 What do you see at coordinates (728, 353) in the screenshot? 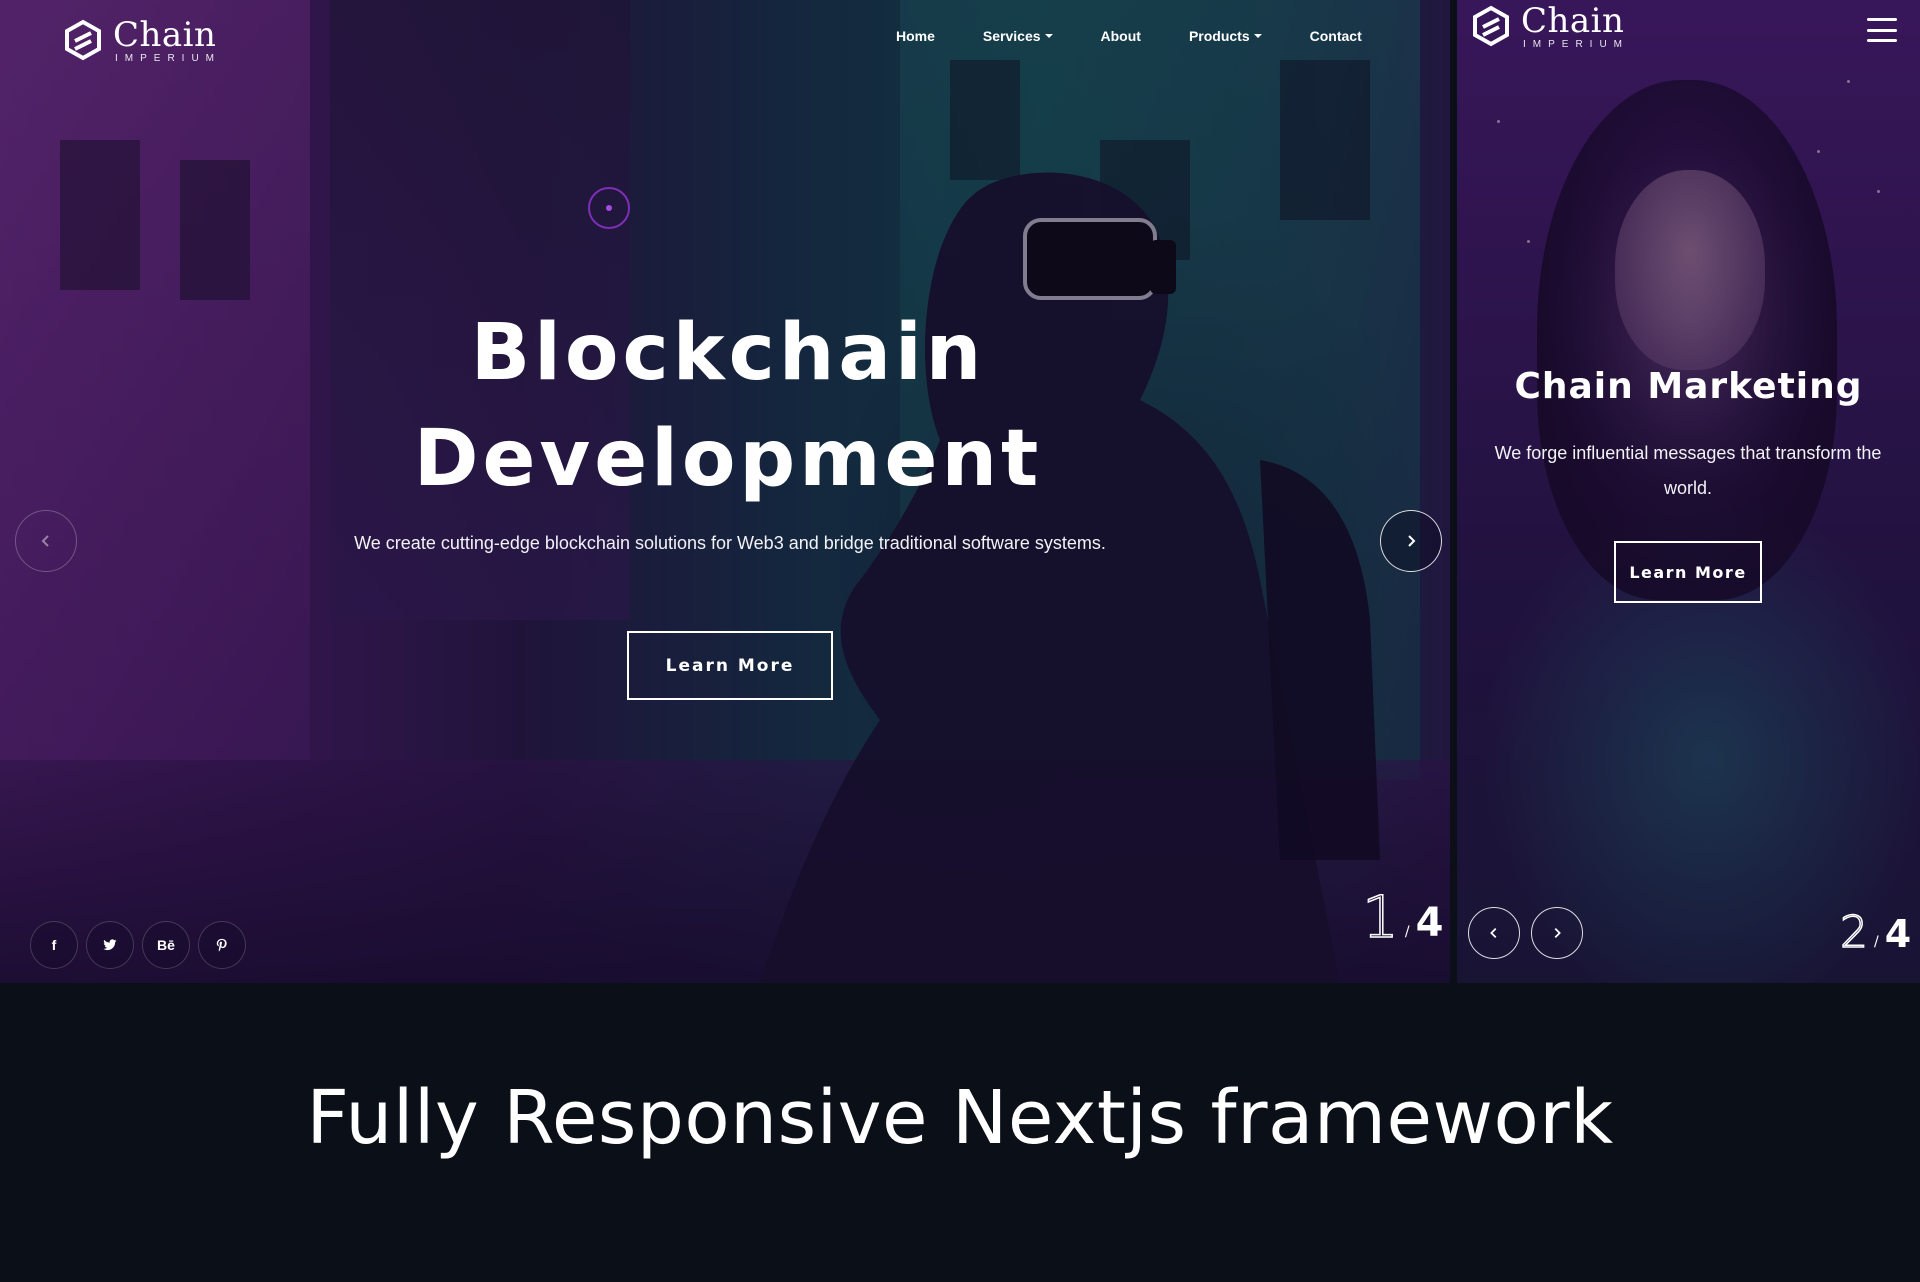
I see `hero-title-line1: Blockchain` at bounding box center [728, 353].